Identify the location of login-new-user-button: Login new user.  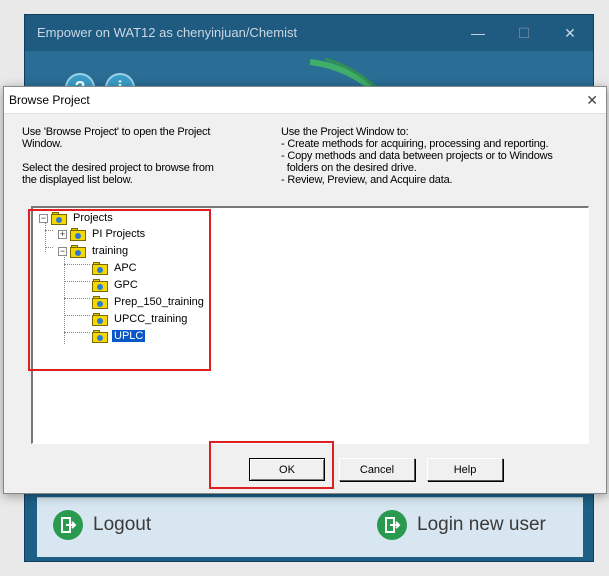
(461, 525).